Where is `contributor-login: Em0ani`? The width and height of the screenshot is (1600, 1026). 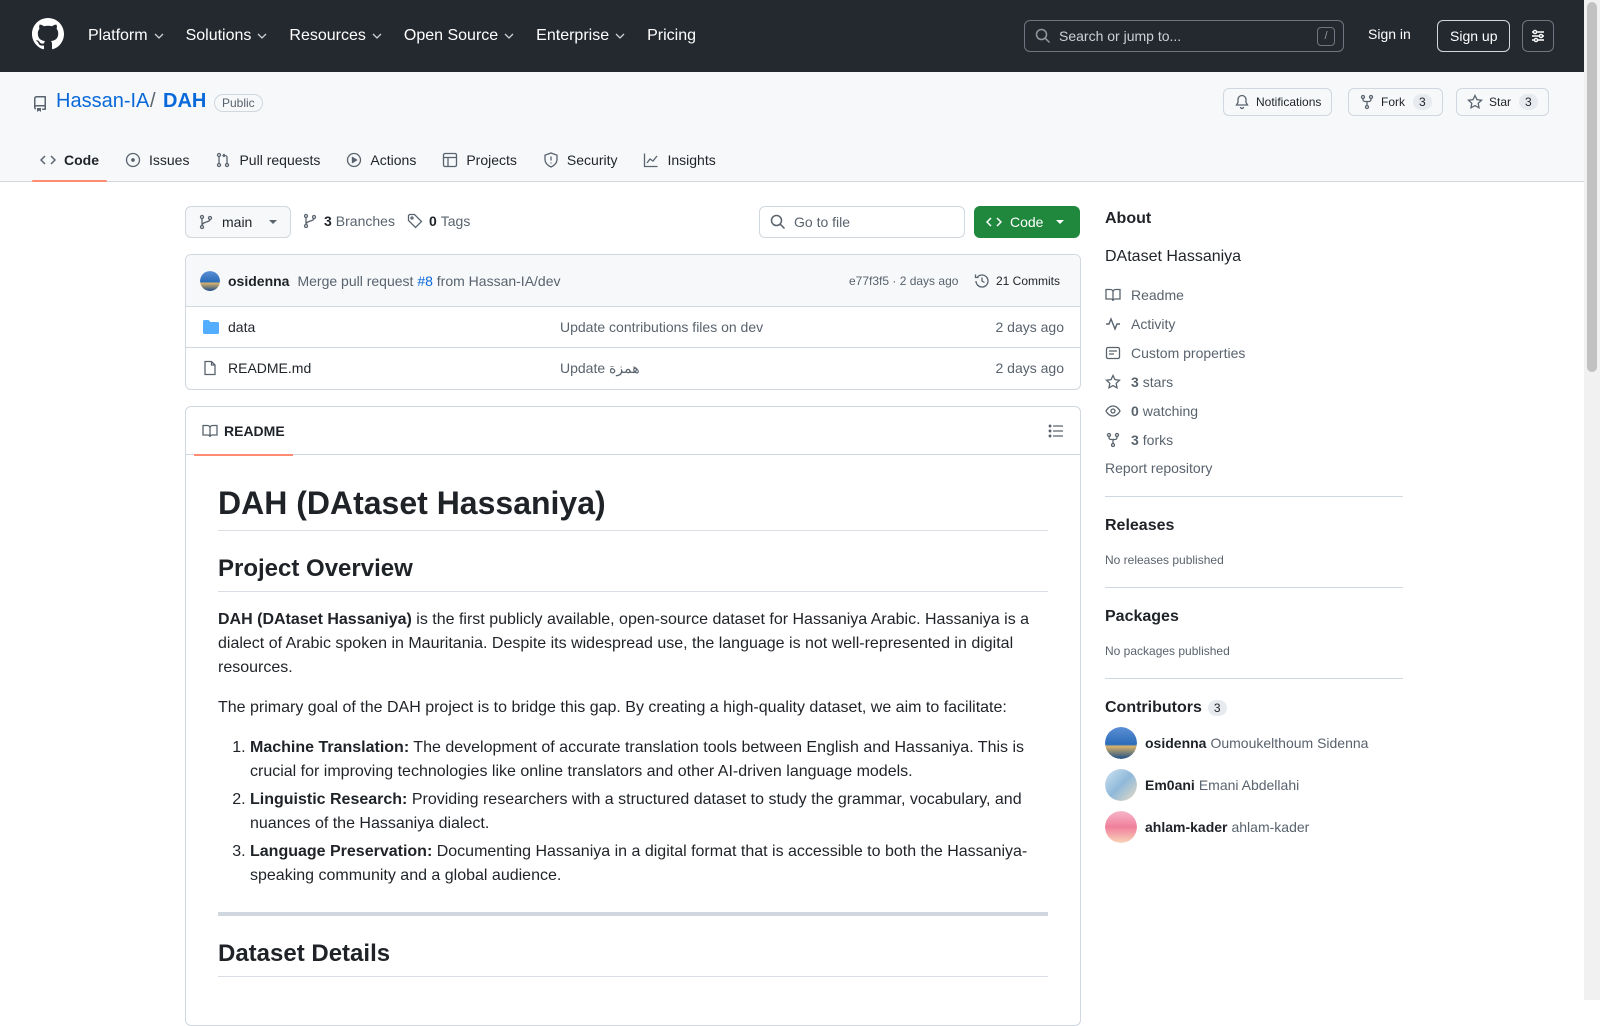
contributor-login: Em0ani is located at coordinates (1170, 785).